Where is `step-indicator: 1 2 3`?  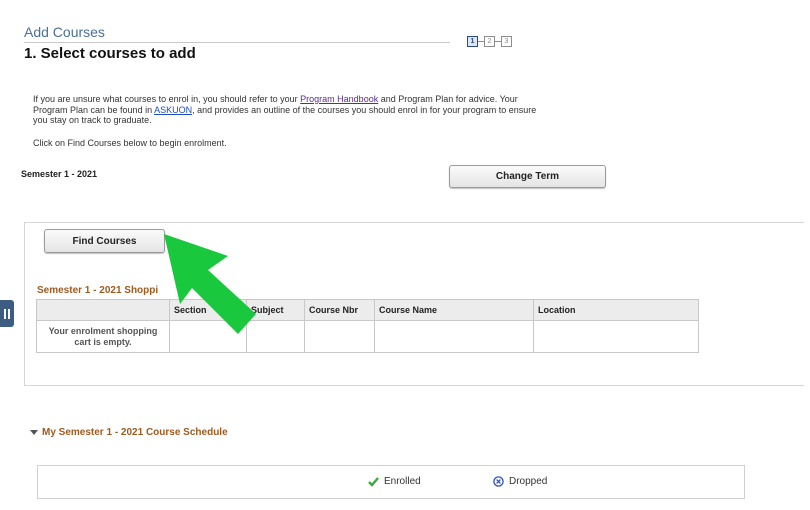 step-indicator: 1 2 3 is located at coordinates (489, 41).